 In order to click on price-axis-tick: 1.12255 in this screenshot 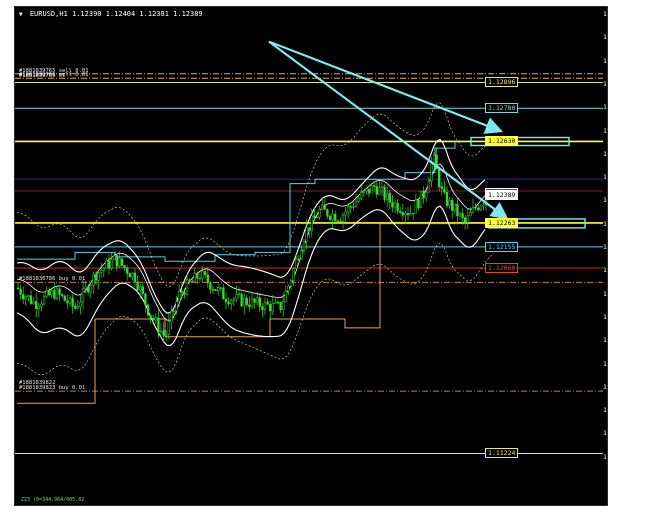, I will do `click(605, 223)`.